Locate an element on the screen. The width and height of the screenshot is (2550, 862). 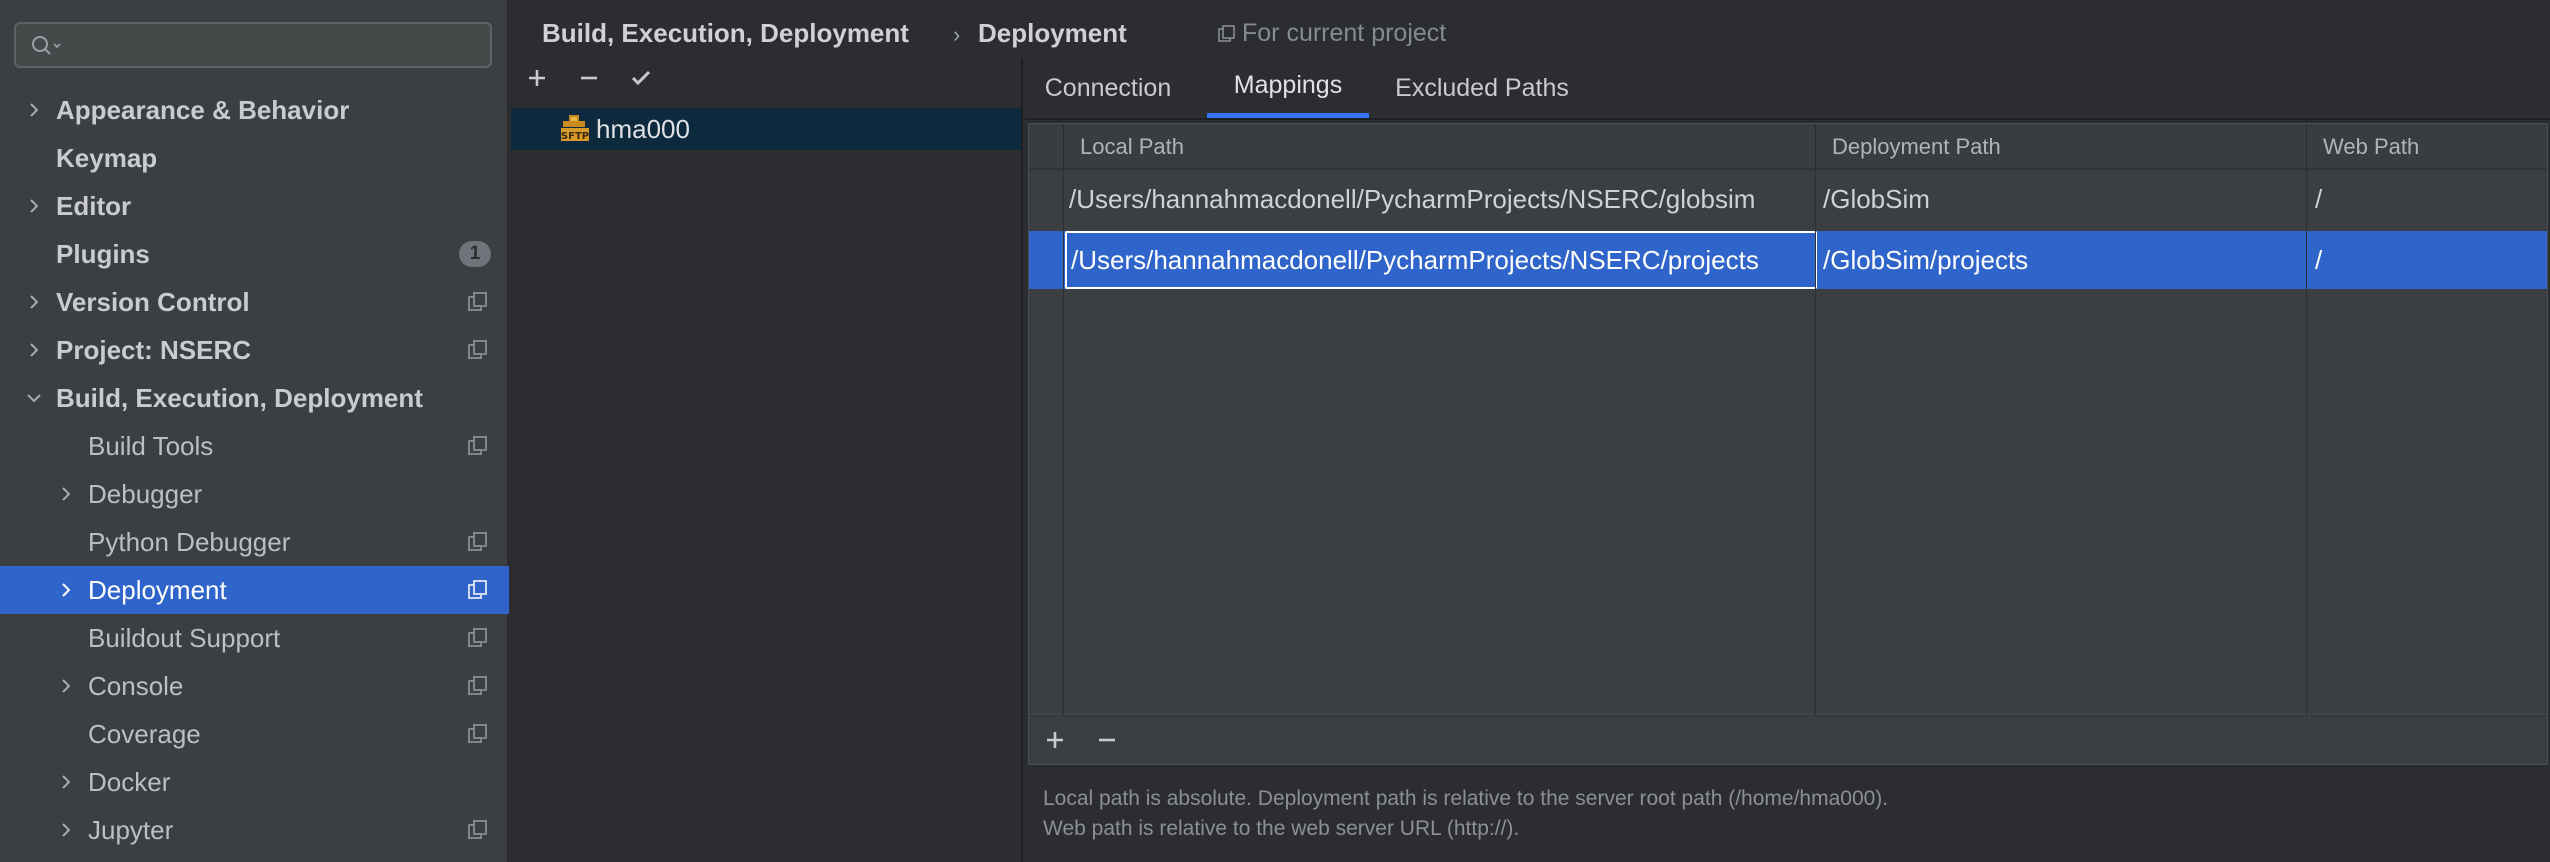
breadcrumb-parent: Build, Execution, Deployment is located at coordinates (725, 33).